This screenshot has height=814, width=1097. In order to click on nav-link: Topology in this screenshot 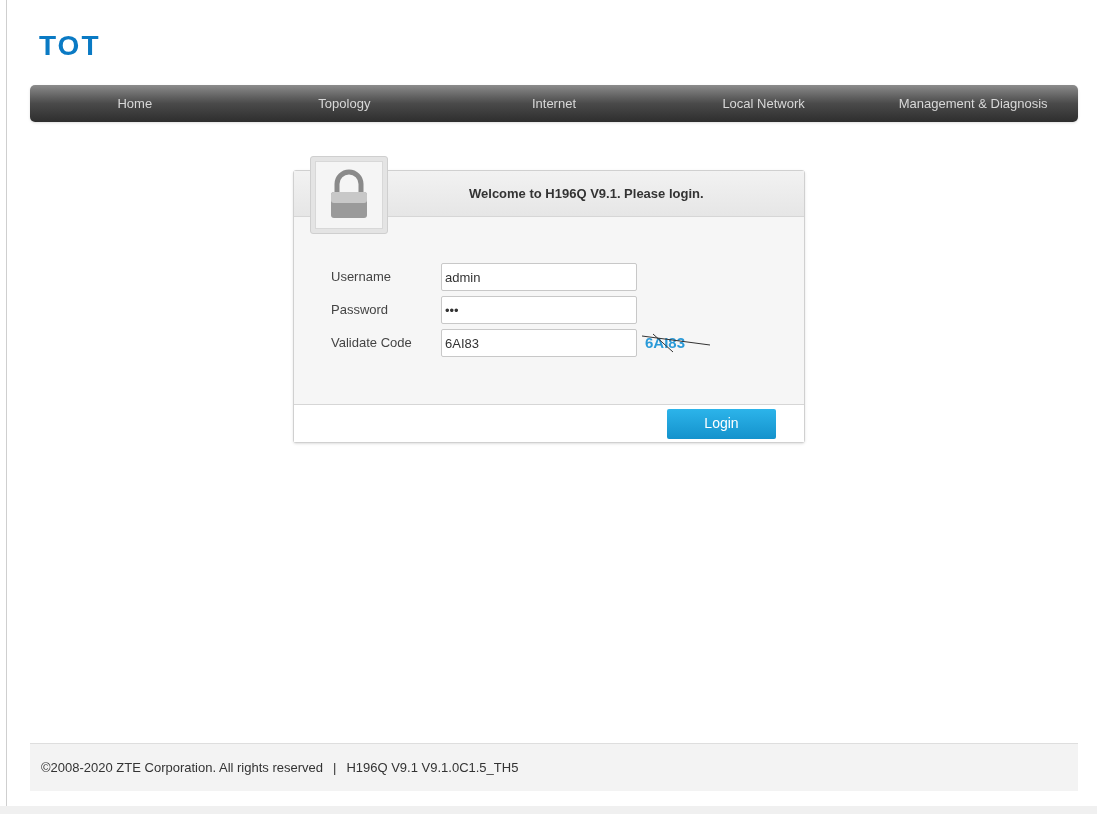, I will do `click(344, 103)`.